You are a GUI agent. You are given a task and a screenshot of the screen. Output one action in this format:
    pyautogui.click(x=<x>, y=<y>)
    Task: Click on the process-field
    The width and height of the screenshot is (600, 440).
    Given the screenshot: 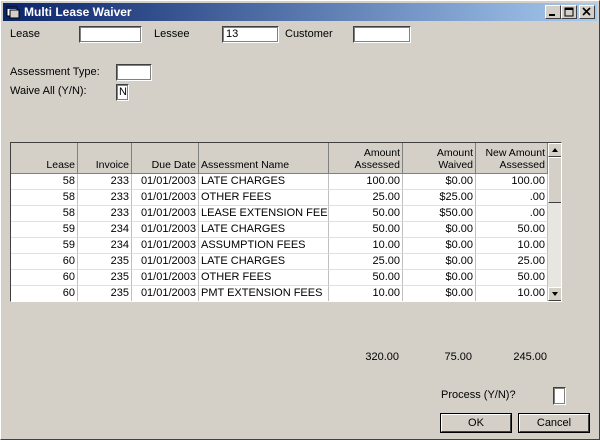 What is the action you would take?
    pyautogui.click(x=559, y=396)
    